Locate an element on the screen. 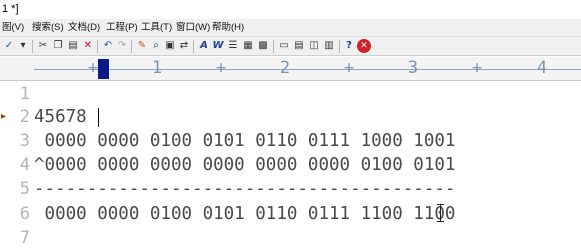  grid-icon: ▩ is located at coordinates (263, 46).